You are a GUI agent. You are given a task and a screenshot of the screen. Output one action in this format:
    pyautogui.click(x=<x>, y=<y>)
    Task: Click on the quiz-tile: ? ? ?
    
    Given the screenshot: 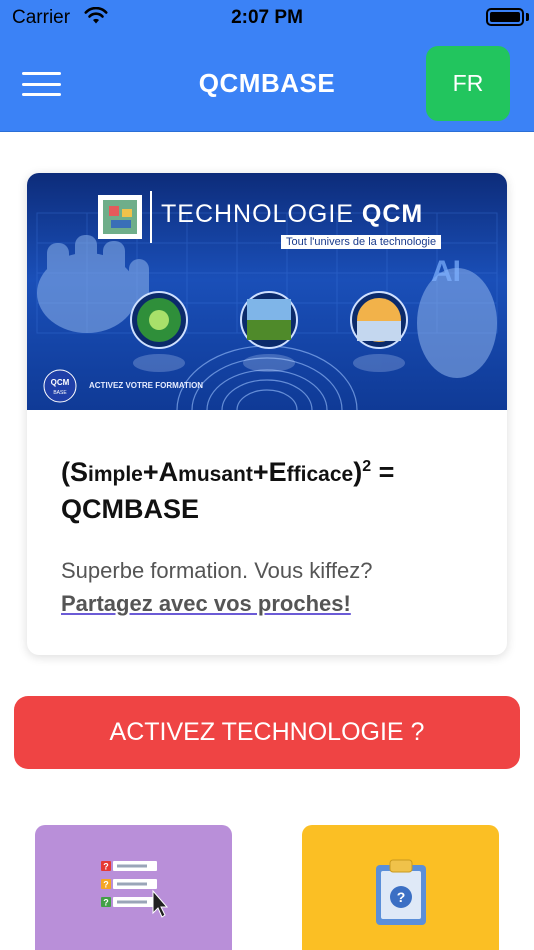 What is the action you would take?
    pyautogui.click(x=133, y=887)
    